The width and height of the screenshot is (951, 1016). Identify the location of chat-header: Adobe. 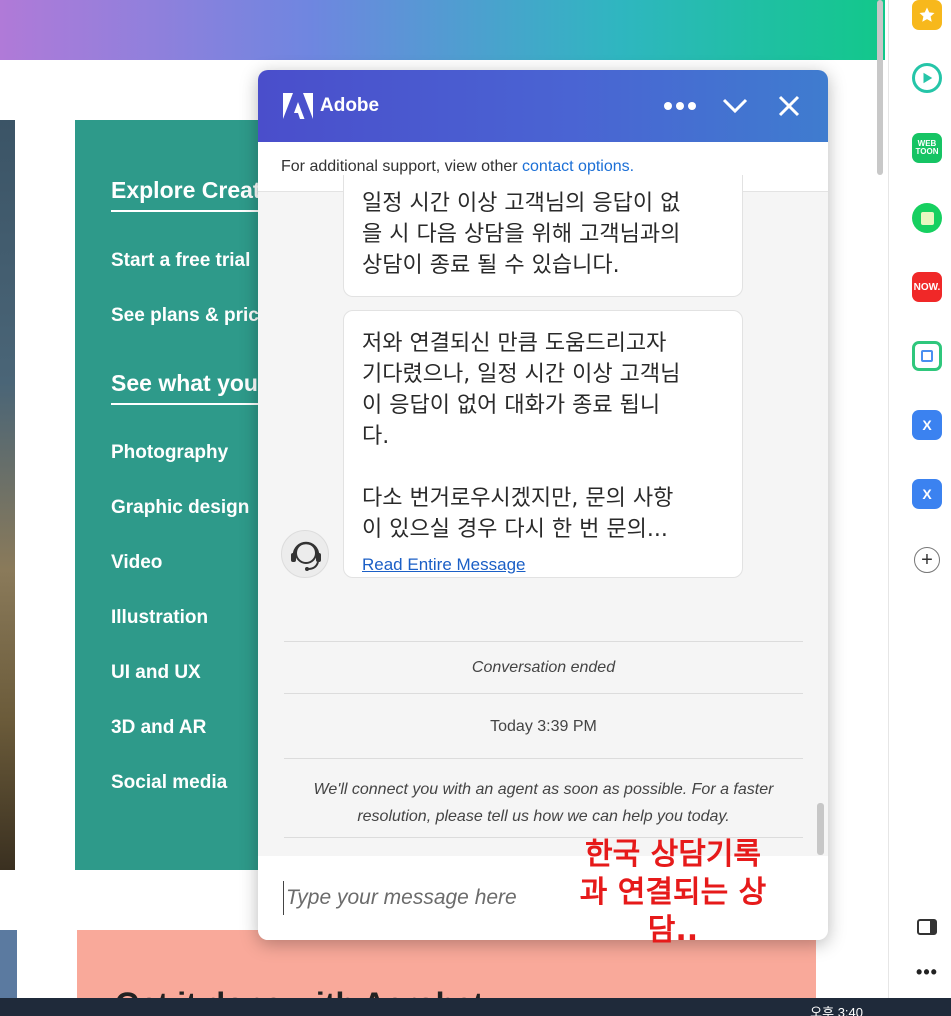
(543, 106).